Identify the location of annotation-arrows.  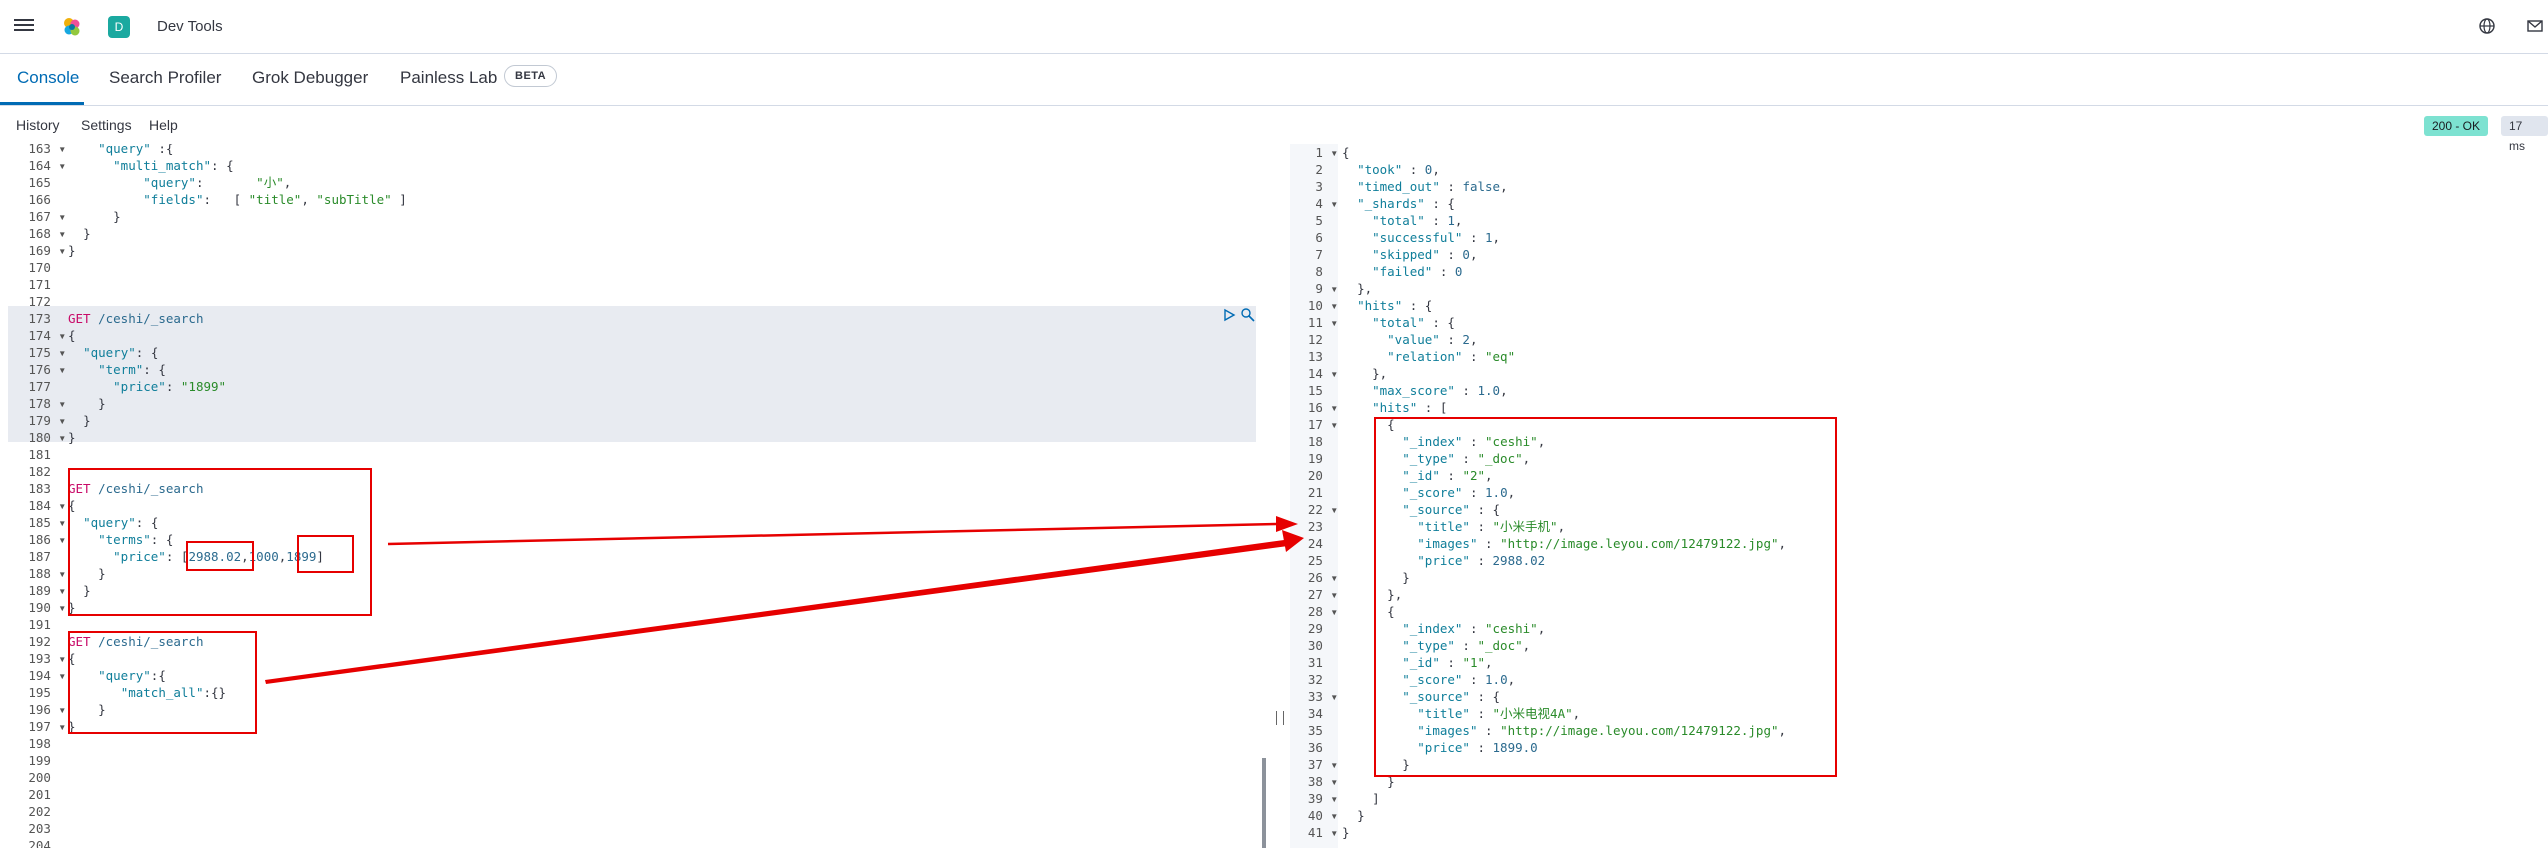
(784, 600).